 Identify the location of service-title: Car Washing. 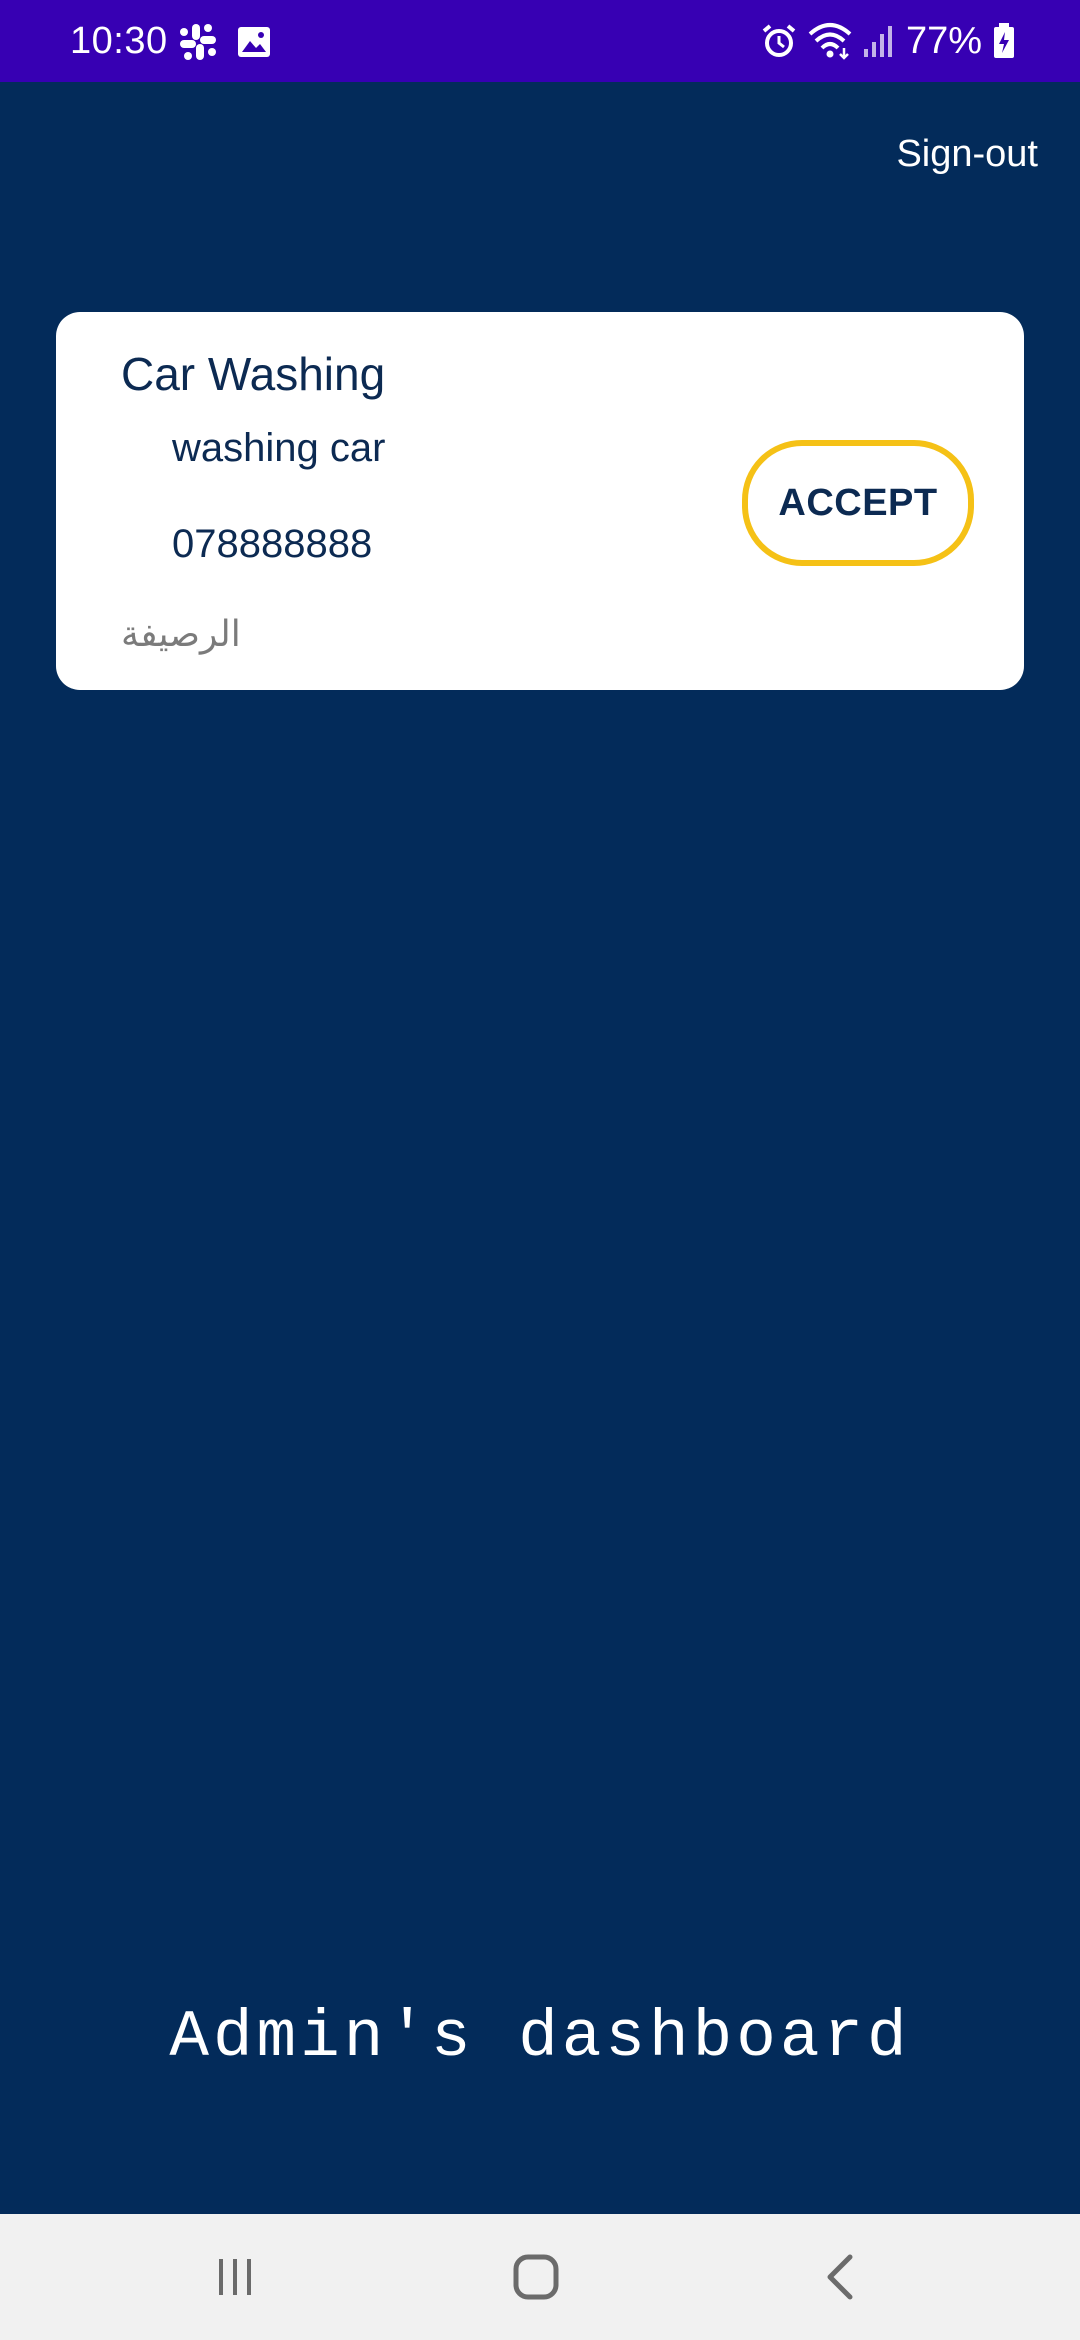
(253, 374).